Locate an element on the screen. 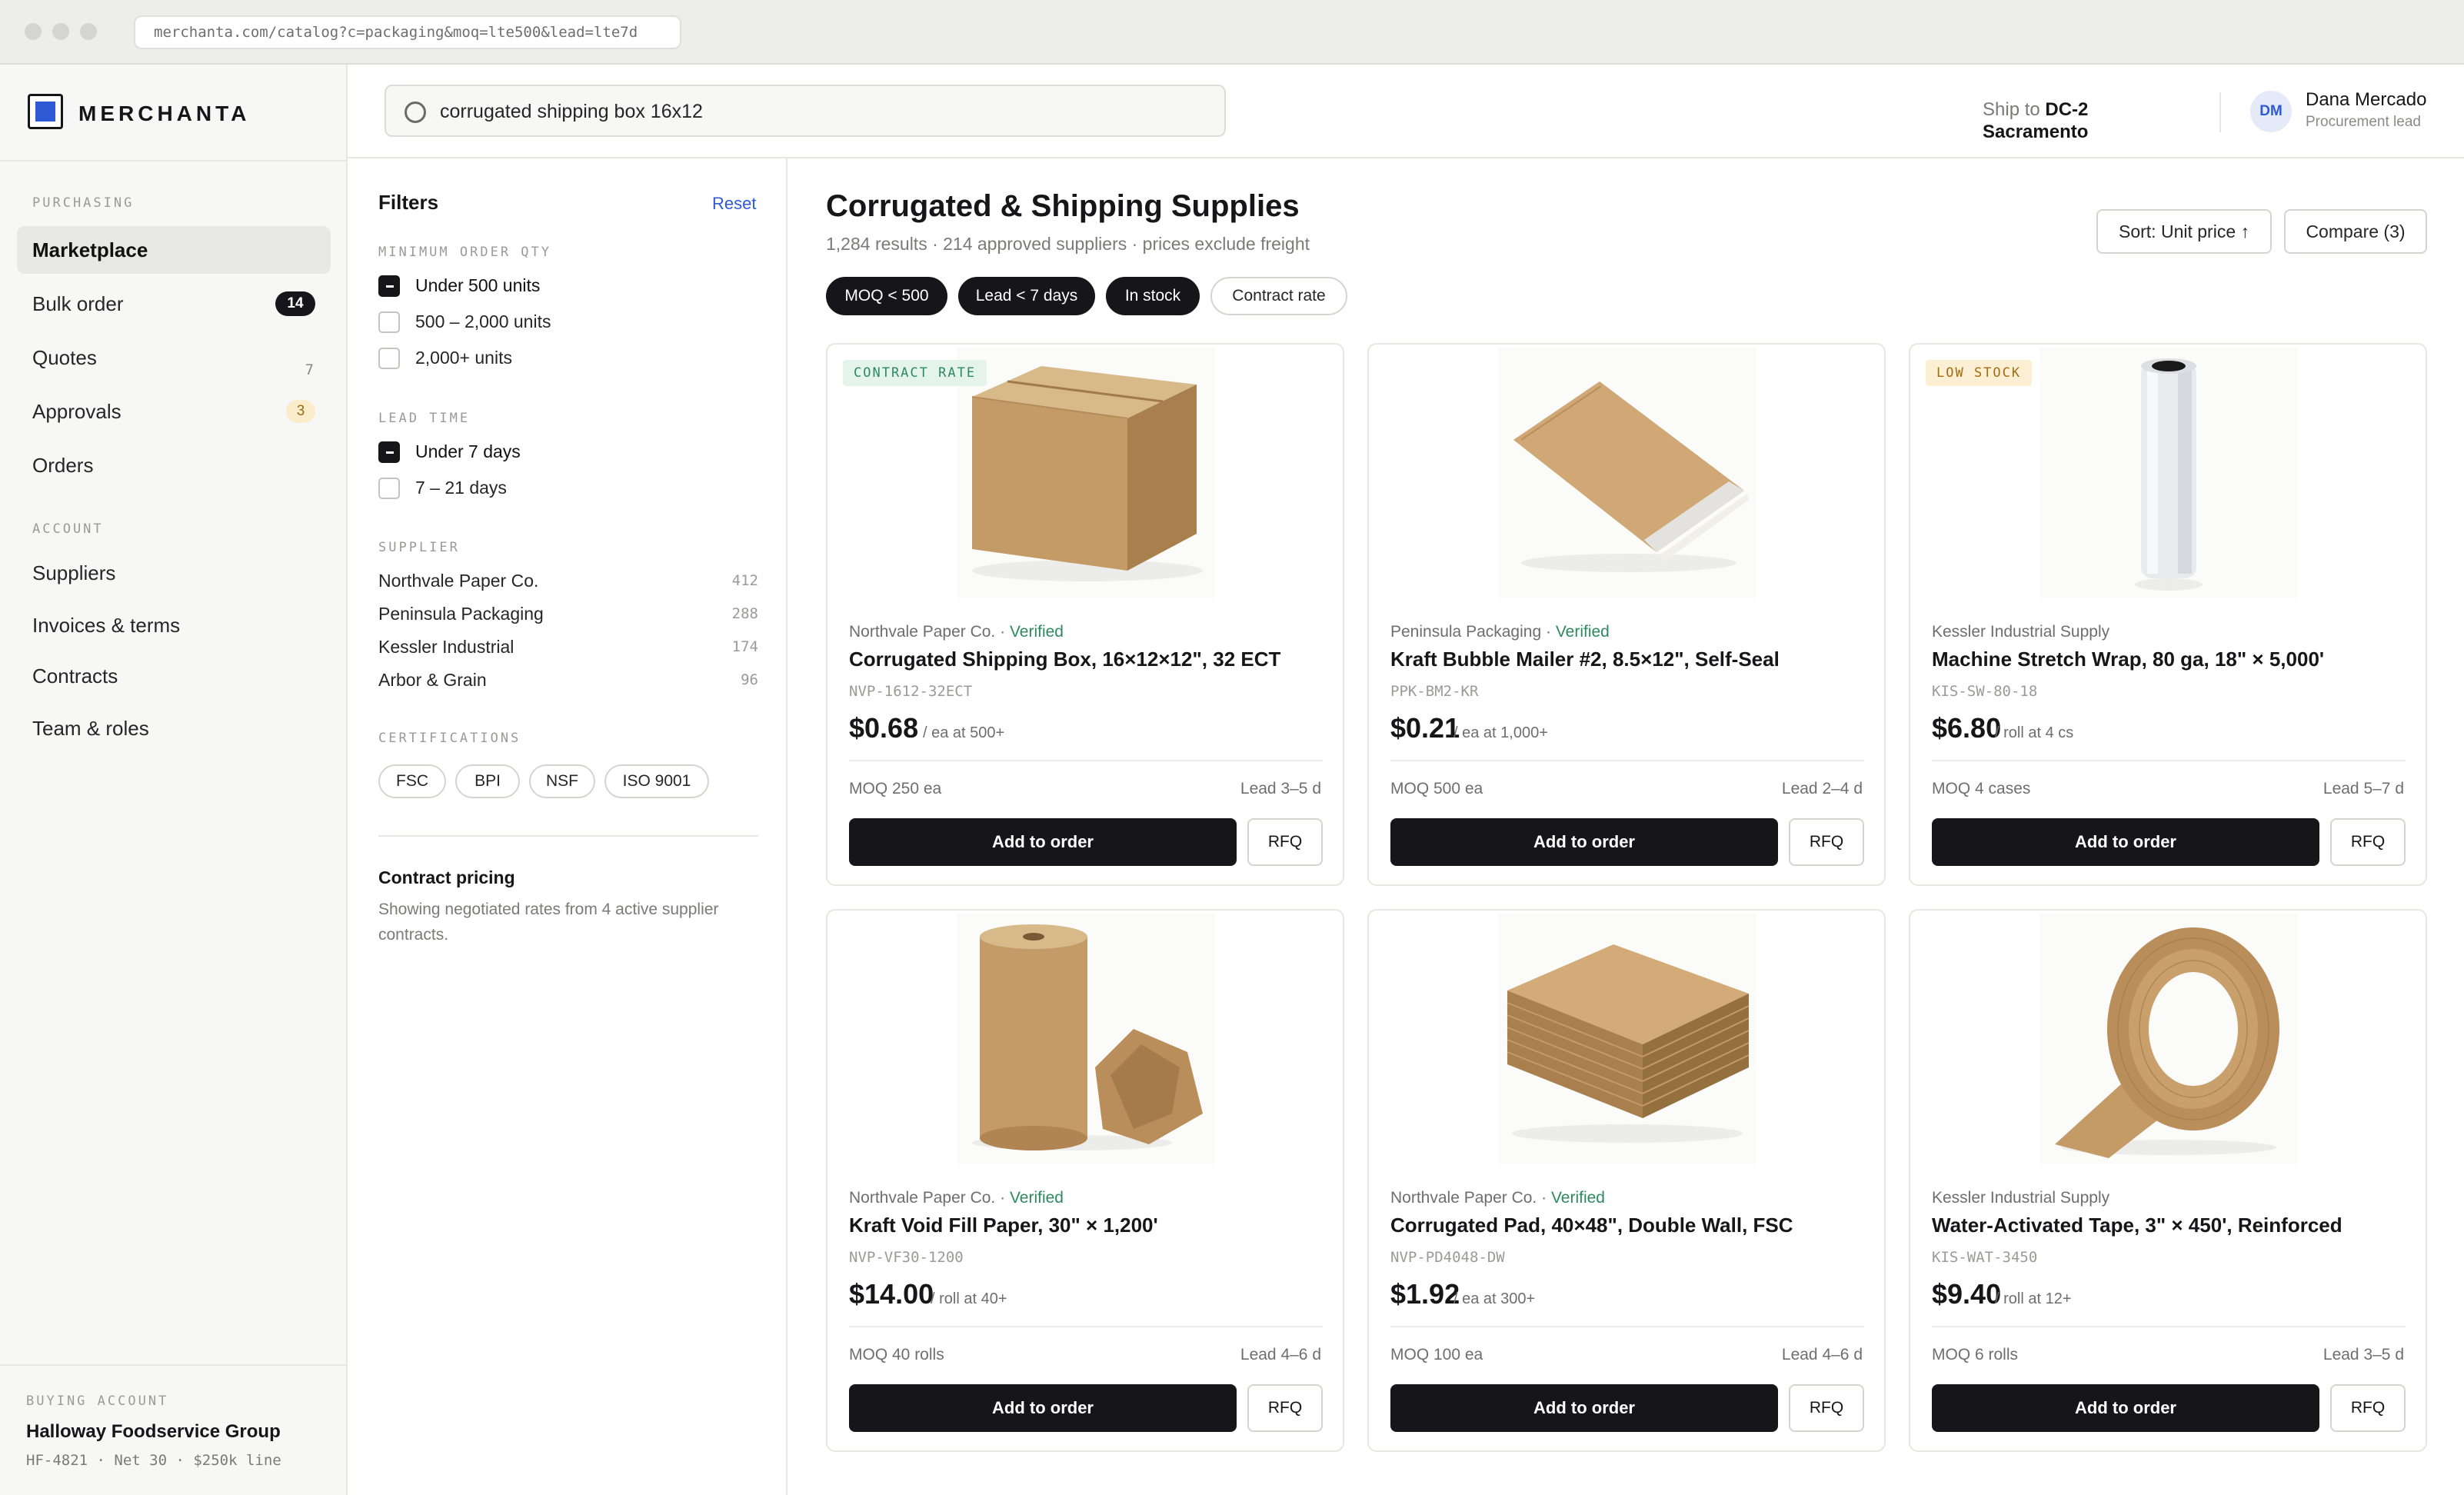 The height and width of the screenshot is (1495, 2464). sidebar-item-bulk-order: Bulk order 14 is located at coordinates (174, 304).